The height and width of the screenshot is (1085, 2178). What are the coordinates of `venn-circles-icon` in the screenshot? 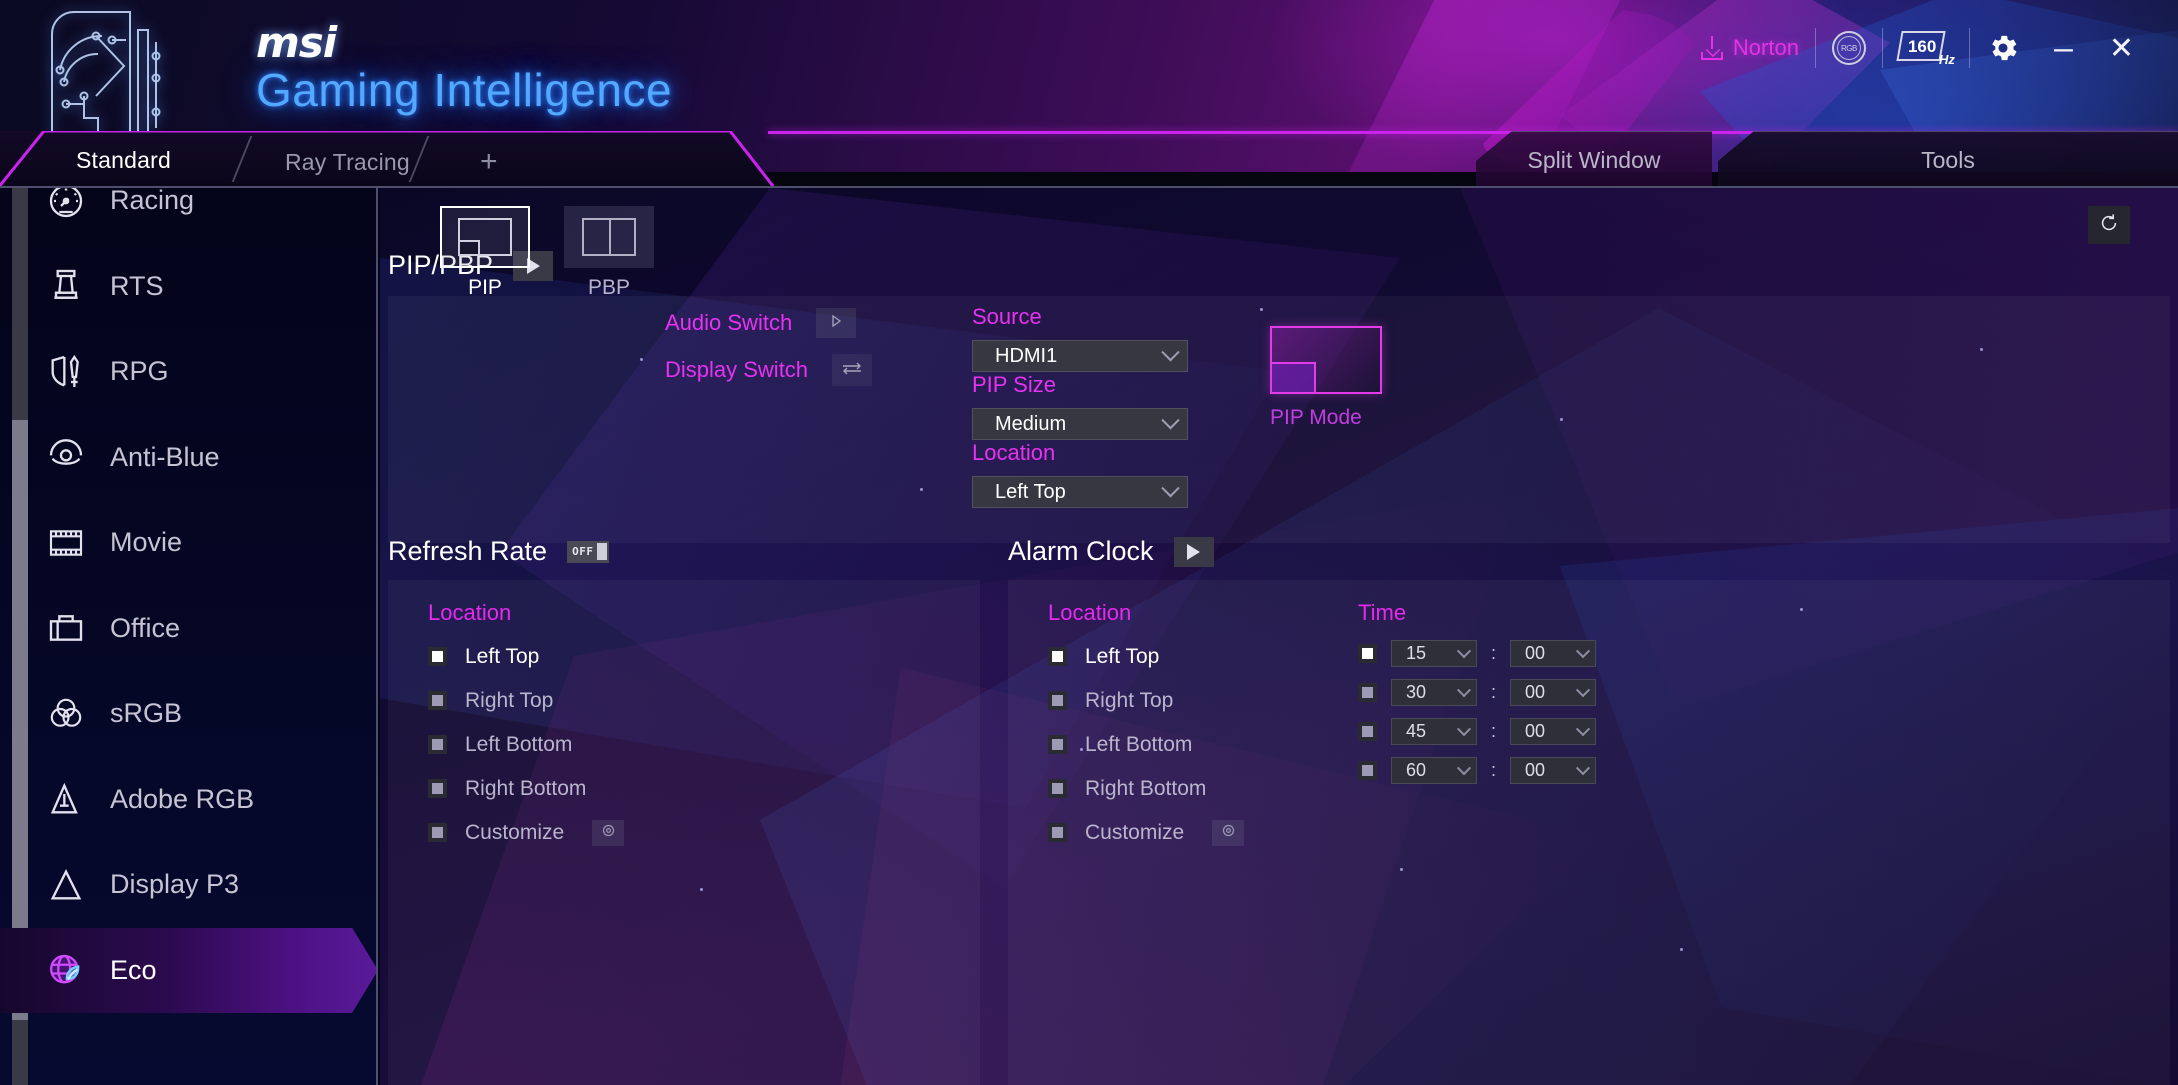 It's located at (66, 714).